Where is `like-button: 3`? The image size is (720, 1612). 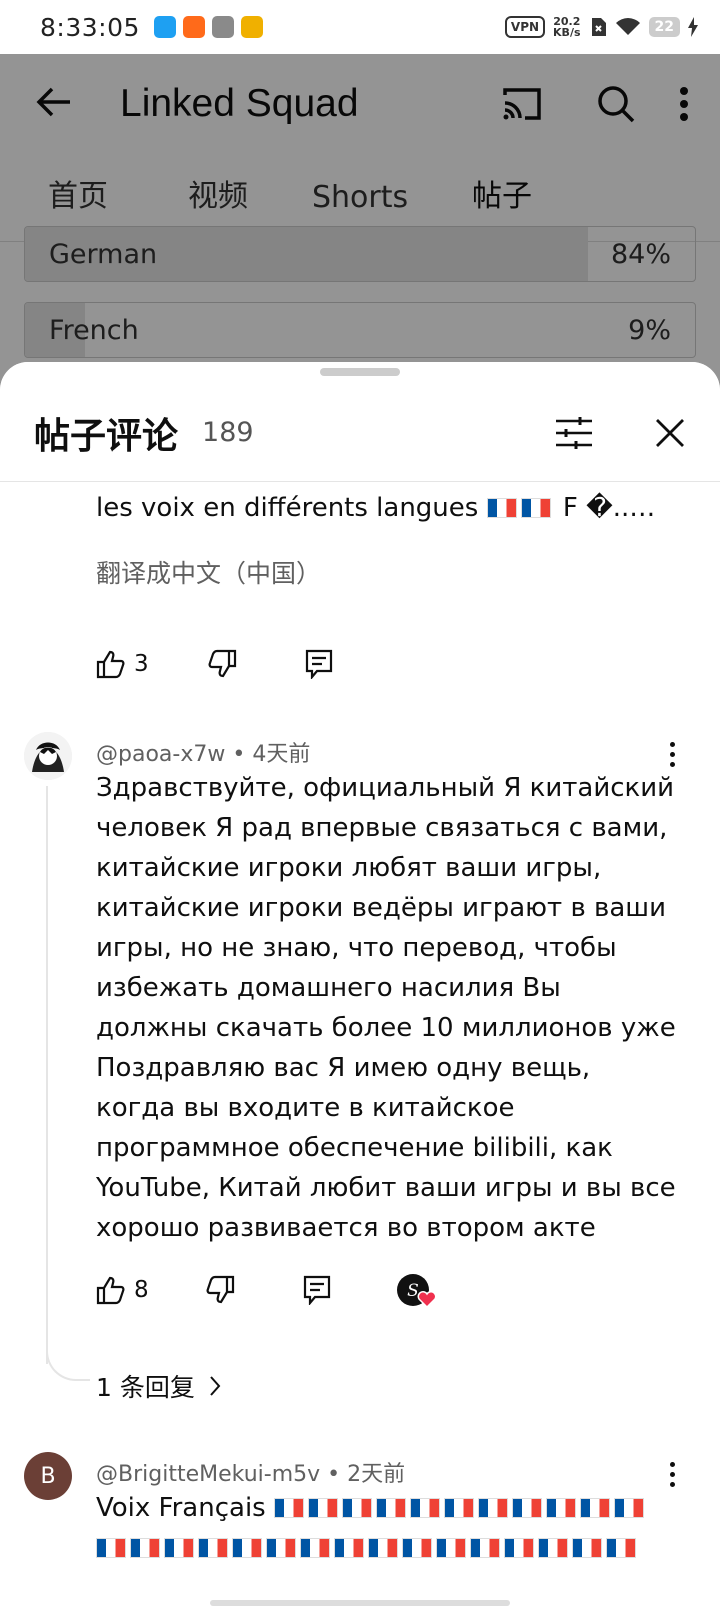
like-button: 3 is located at coordinates (122, 664).